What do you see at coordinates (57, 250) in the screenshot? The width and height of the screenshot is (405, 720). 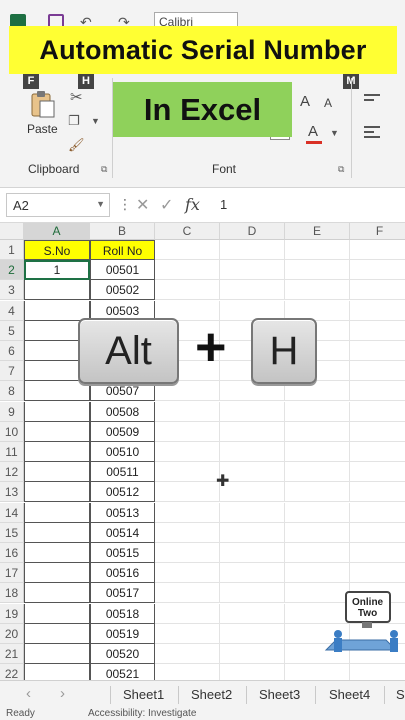 I see `header-cell-sno: S.No` at bounding box center [57, 250].